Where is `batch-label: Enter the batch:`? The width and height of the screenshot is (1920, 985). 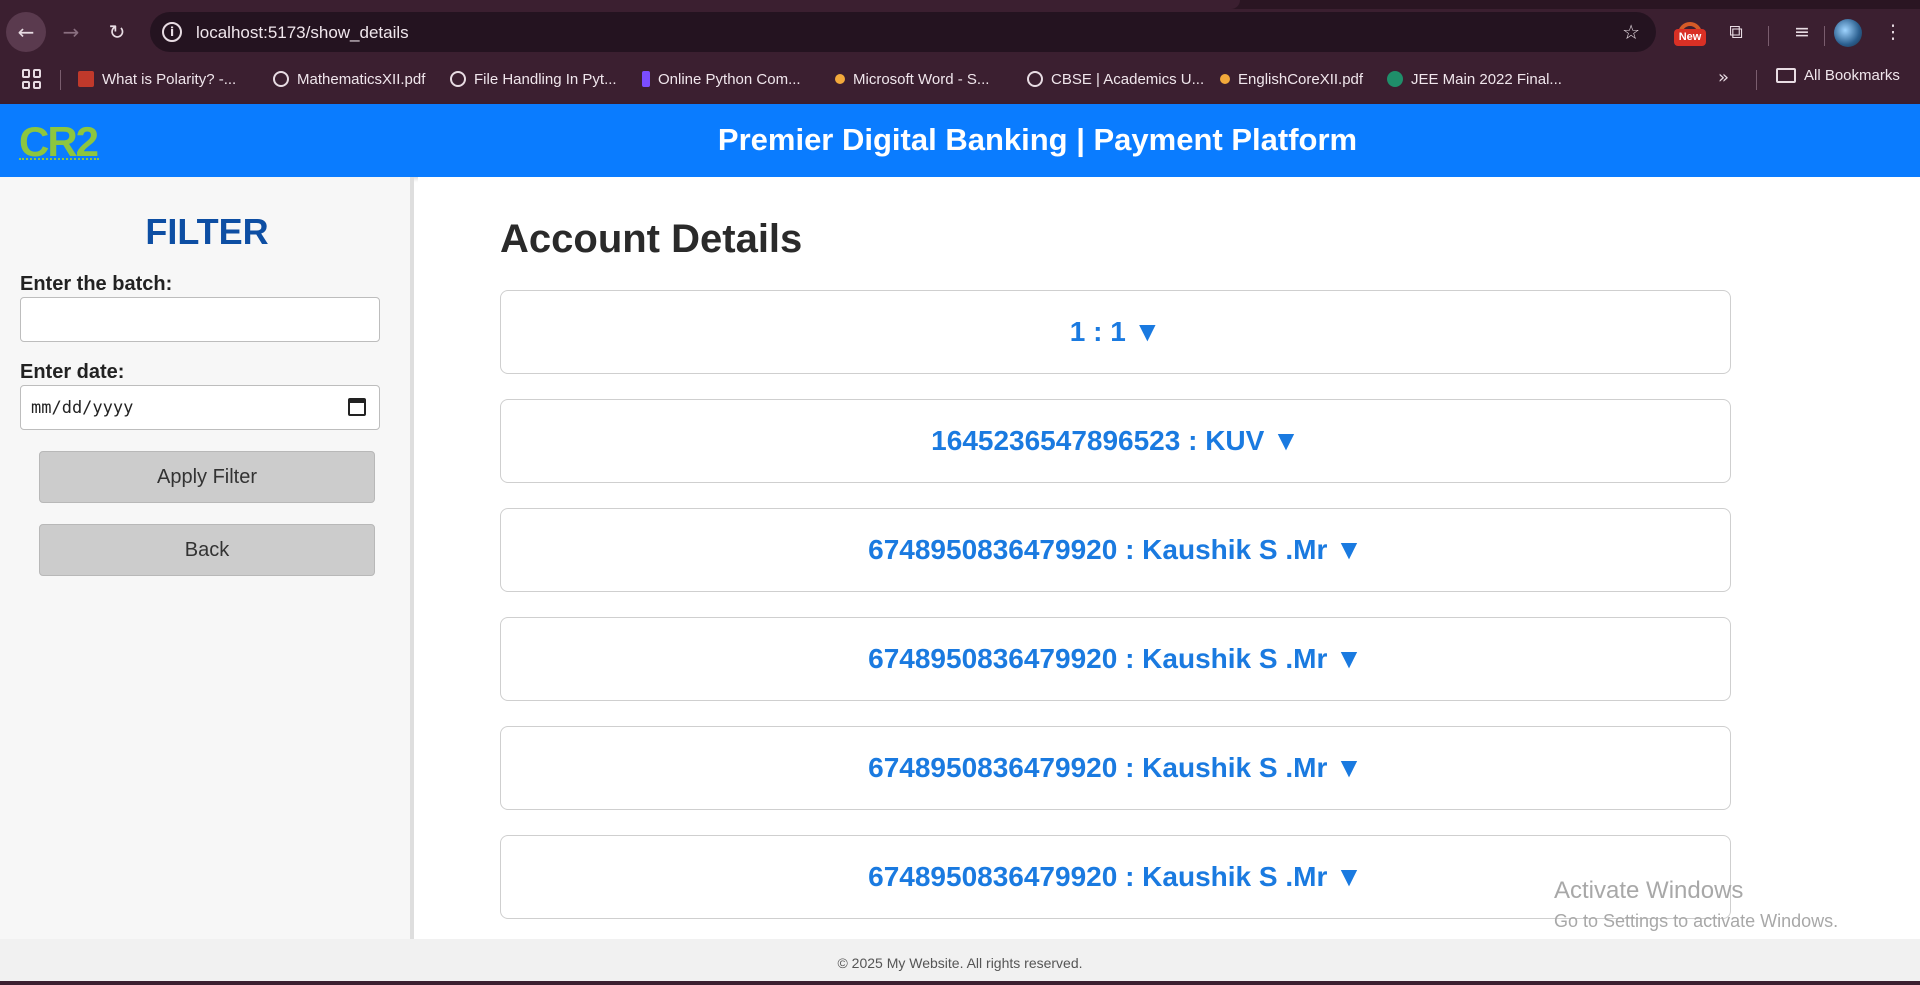
batch-label: Enter the batch: is located at coordinates (96, 284).